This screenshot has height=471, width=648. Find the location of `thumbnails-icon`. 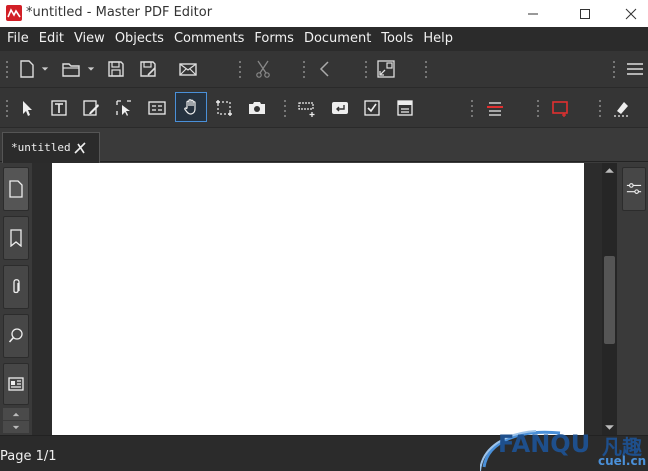

thumbnails-icon is located at coordinates (16, 384).